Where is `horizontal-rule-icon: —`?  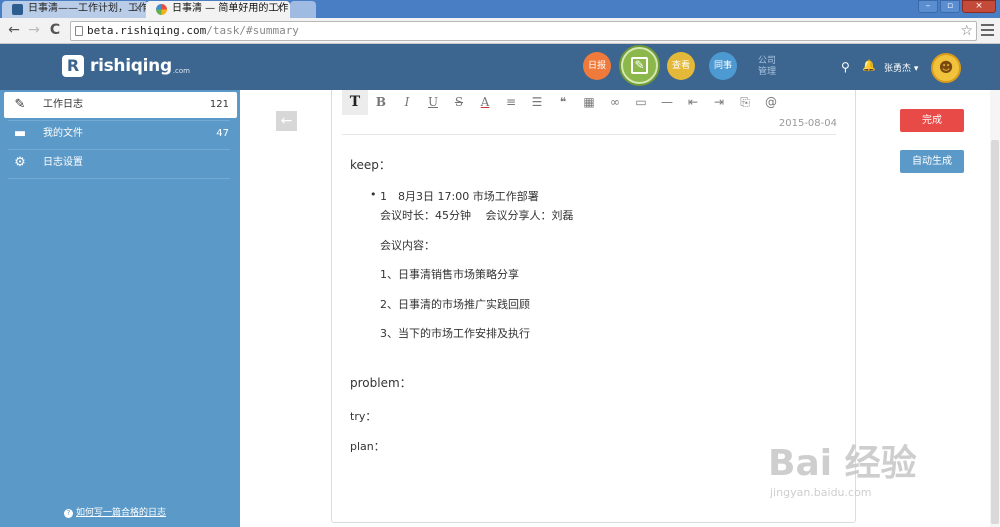 horizontal-rule-icon: — is located at coordinates (667, 102).